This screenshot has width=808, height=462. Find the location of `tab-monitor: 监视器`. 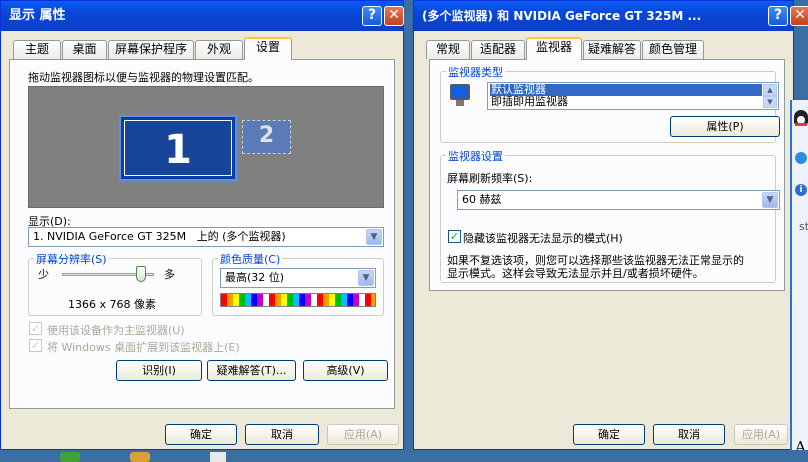

tab-monitor: 监视器 is located at coordinates (554, 48).